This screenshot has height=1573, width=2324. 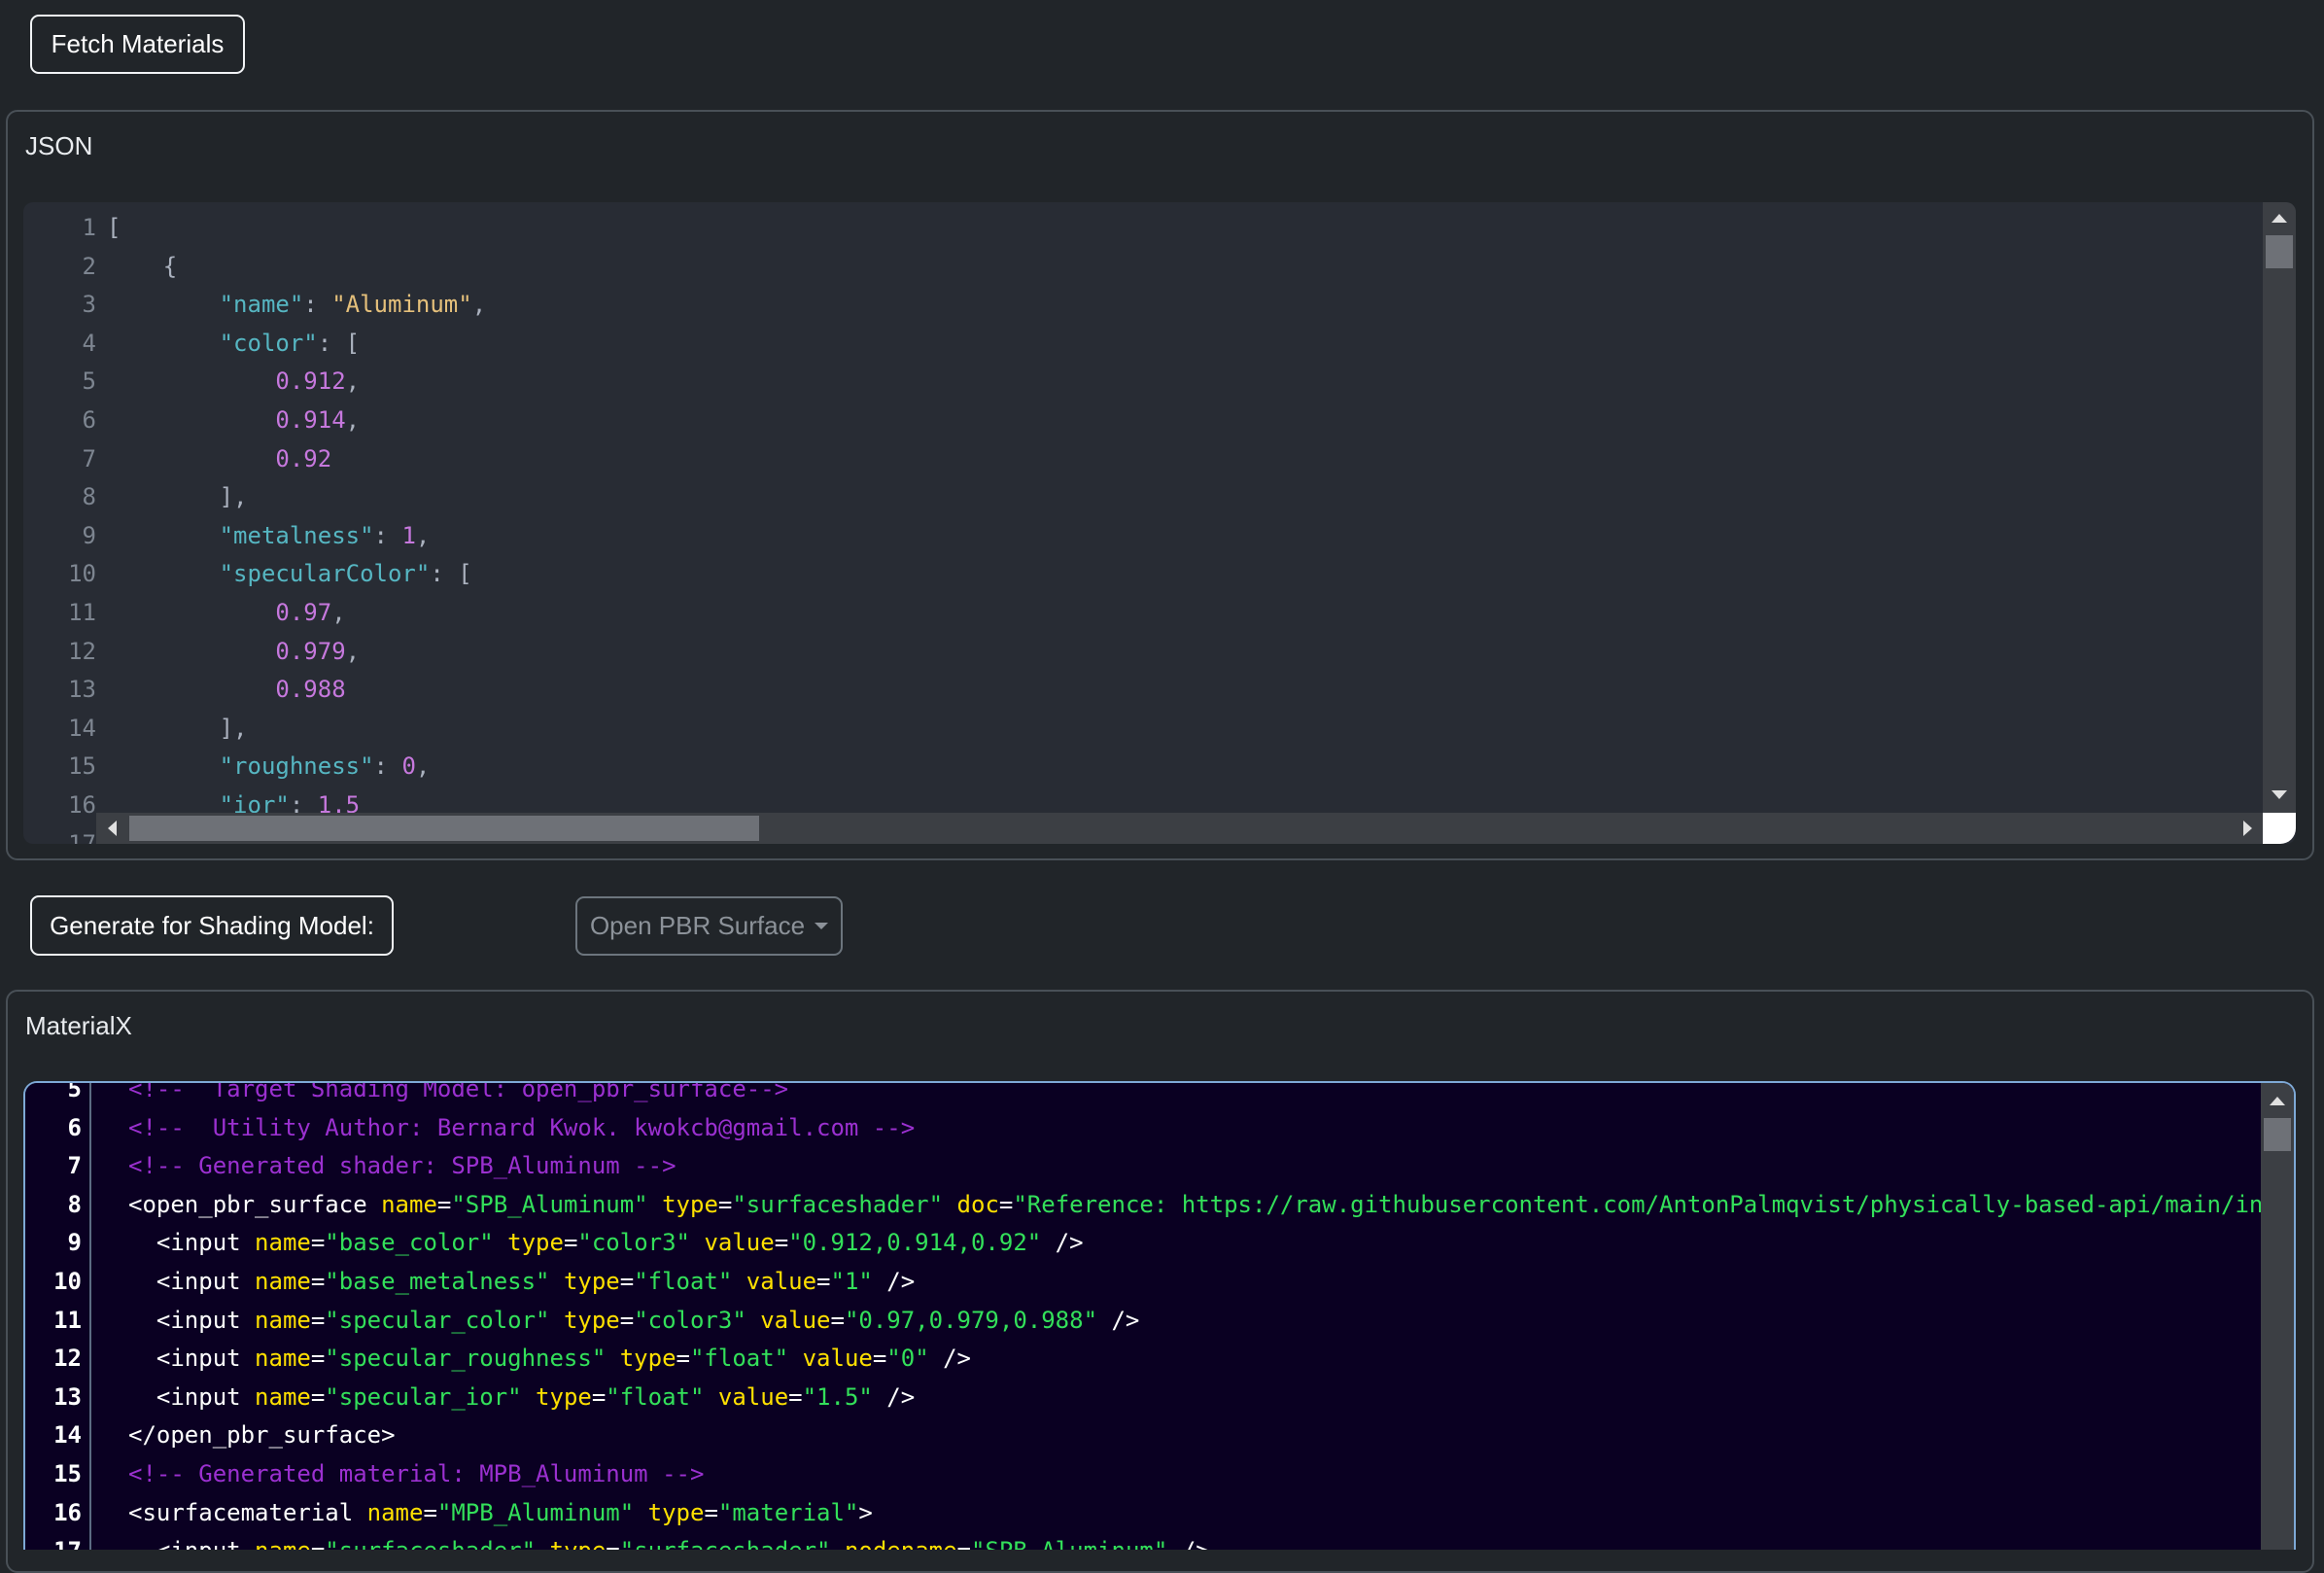 What do you see at coordinates (865, 1512) in the screenshot?
I see `materialx-code-token: >` at bounding box center [865, 1512].